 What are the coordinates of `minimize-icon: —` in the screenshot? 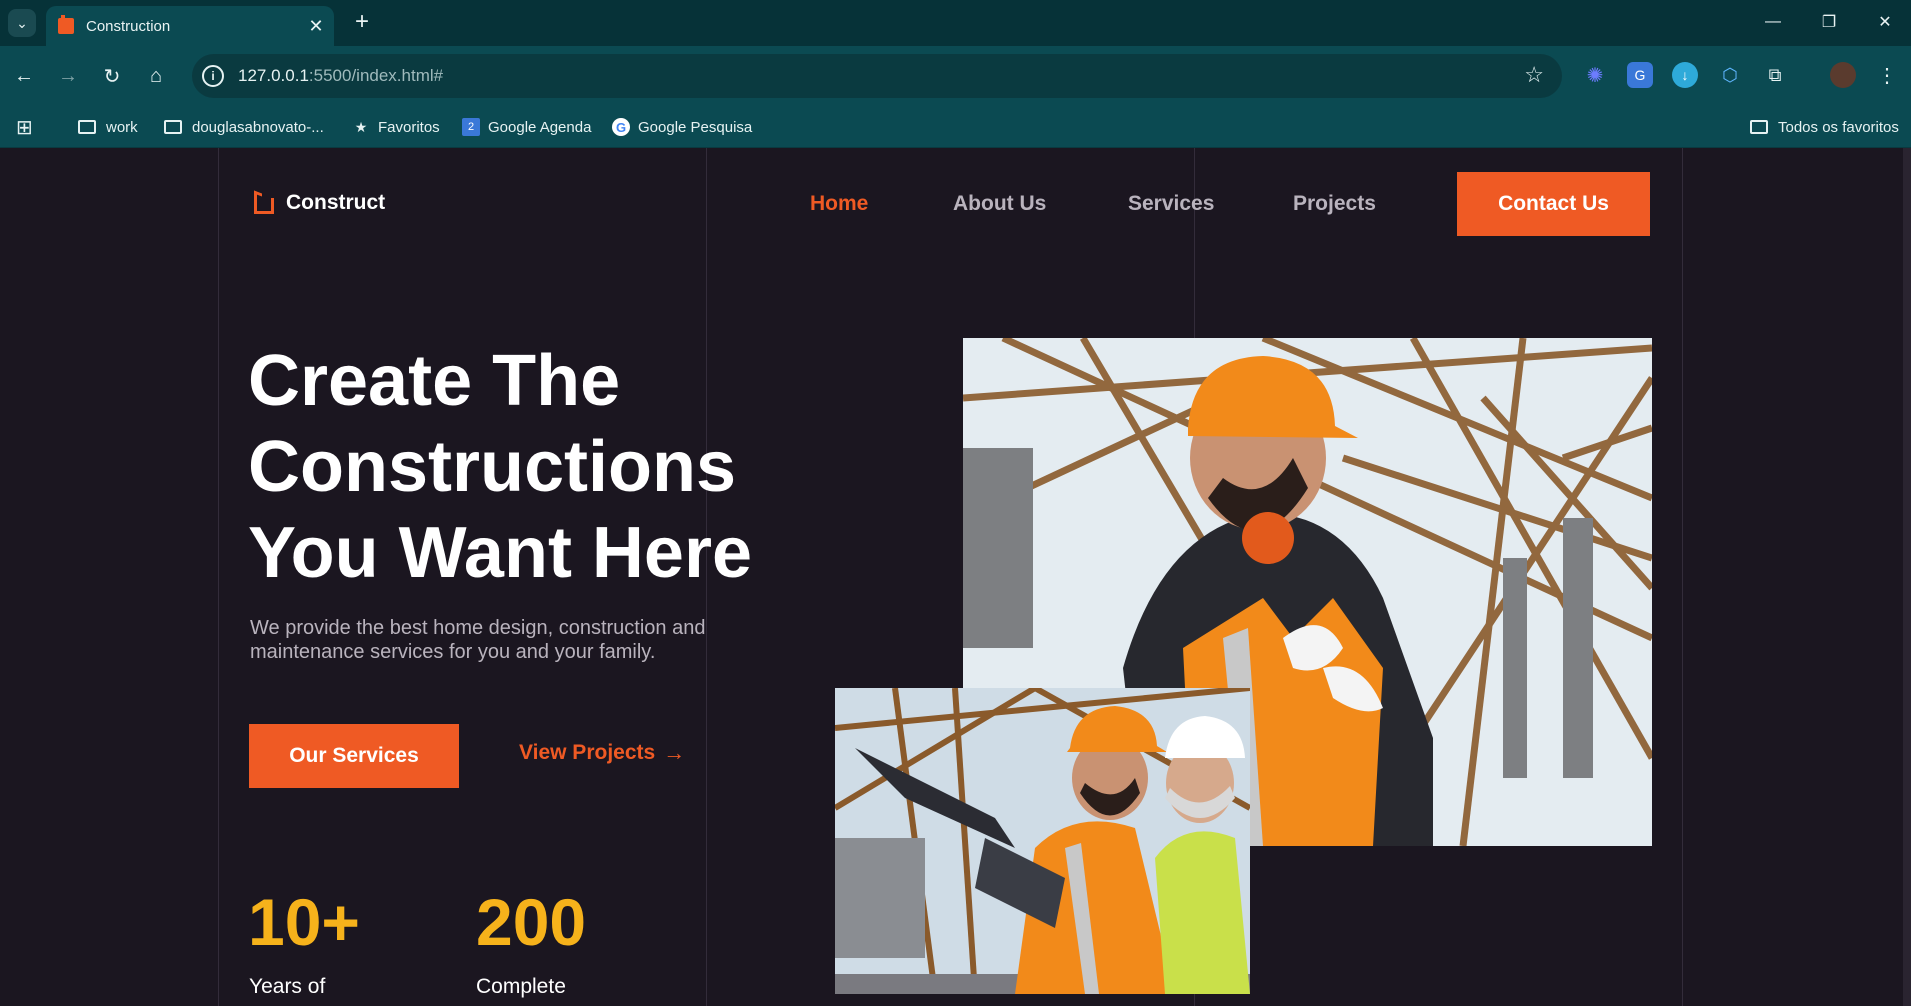 It's located at (1773, 22).